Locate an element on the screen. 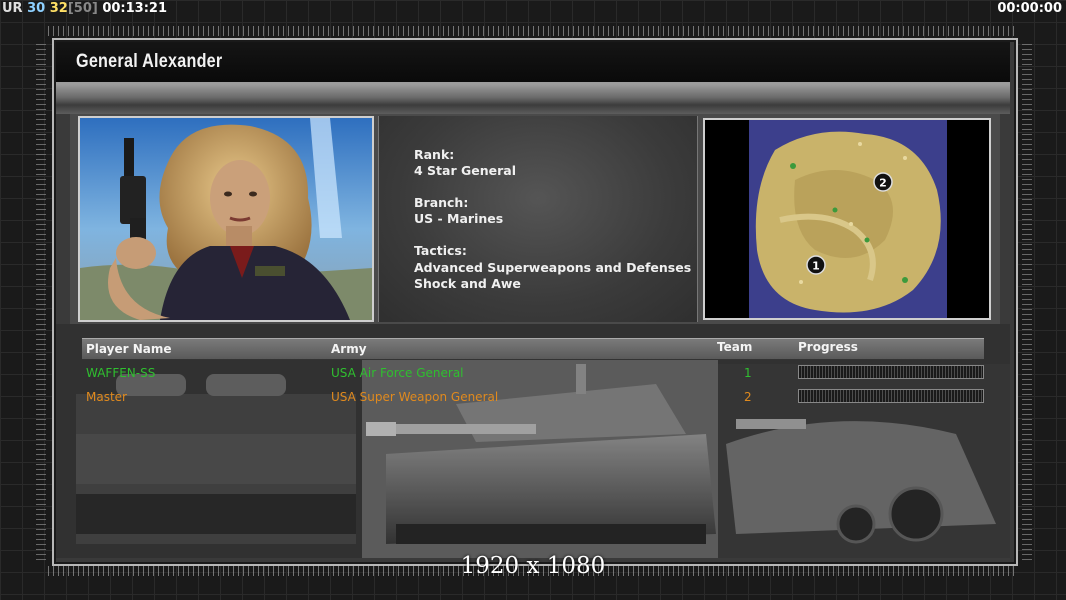  hud-stat-1: 30 is located at coordinates (36, 8).